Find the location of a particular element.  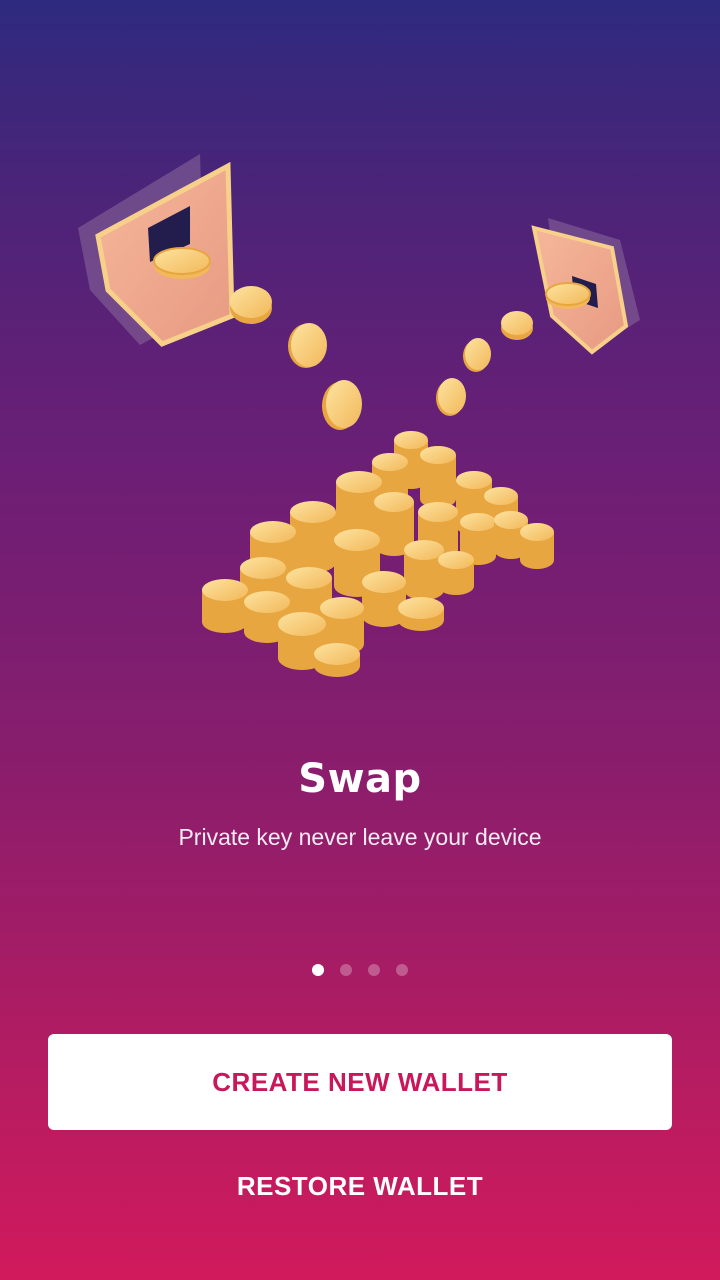

right-shield-icon is located at coordinates (585, 286).